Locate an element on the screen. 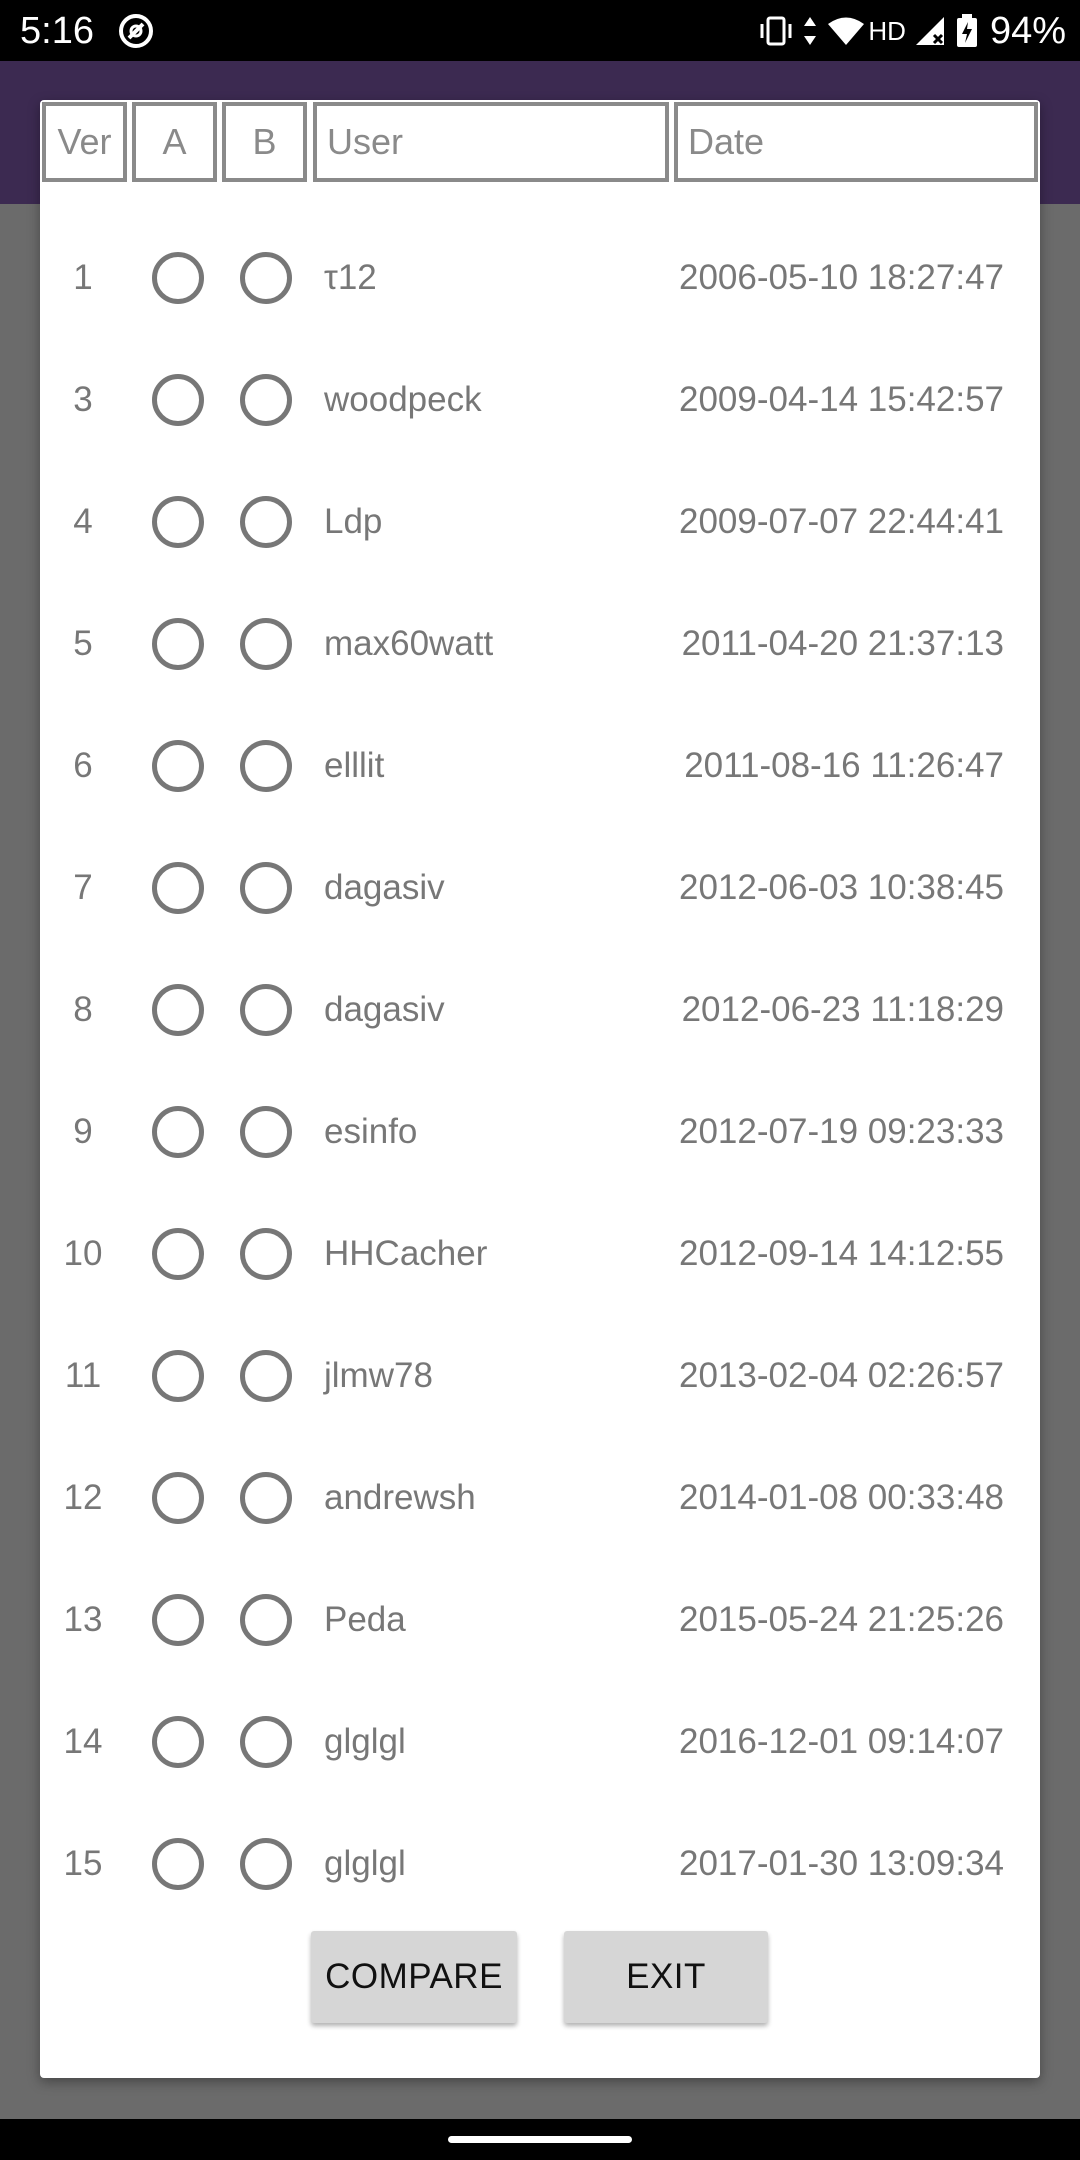 The height and width of the screenshot is (2160, 1080). header-a: A is located at coordinates (174, 142).